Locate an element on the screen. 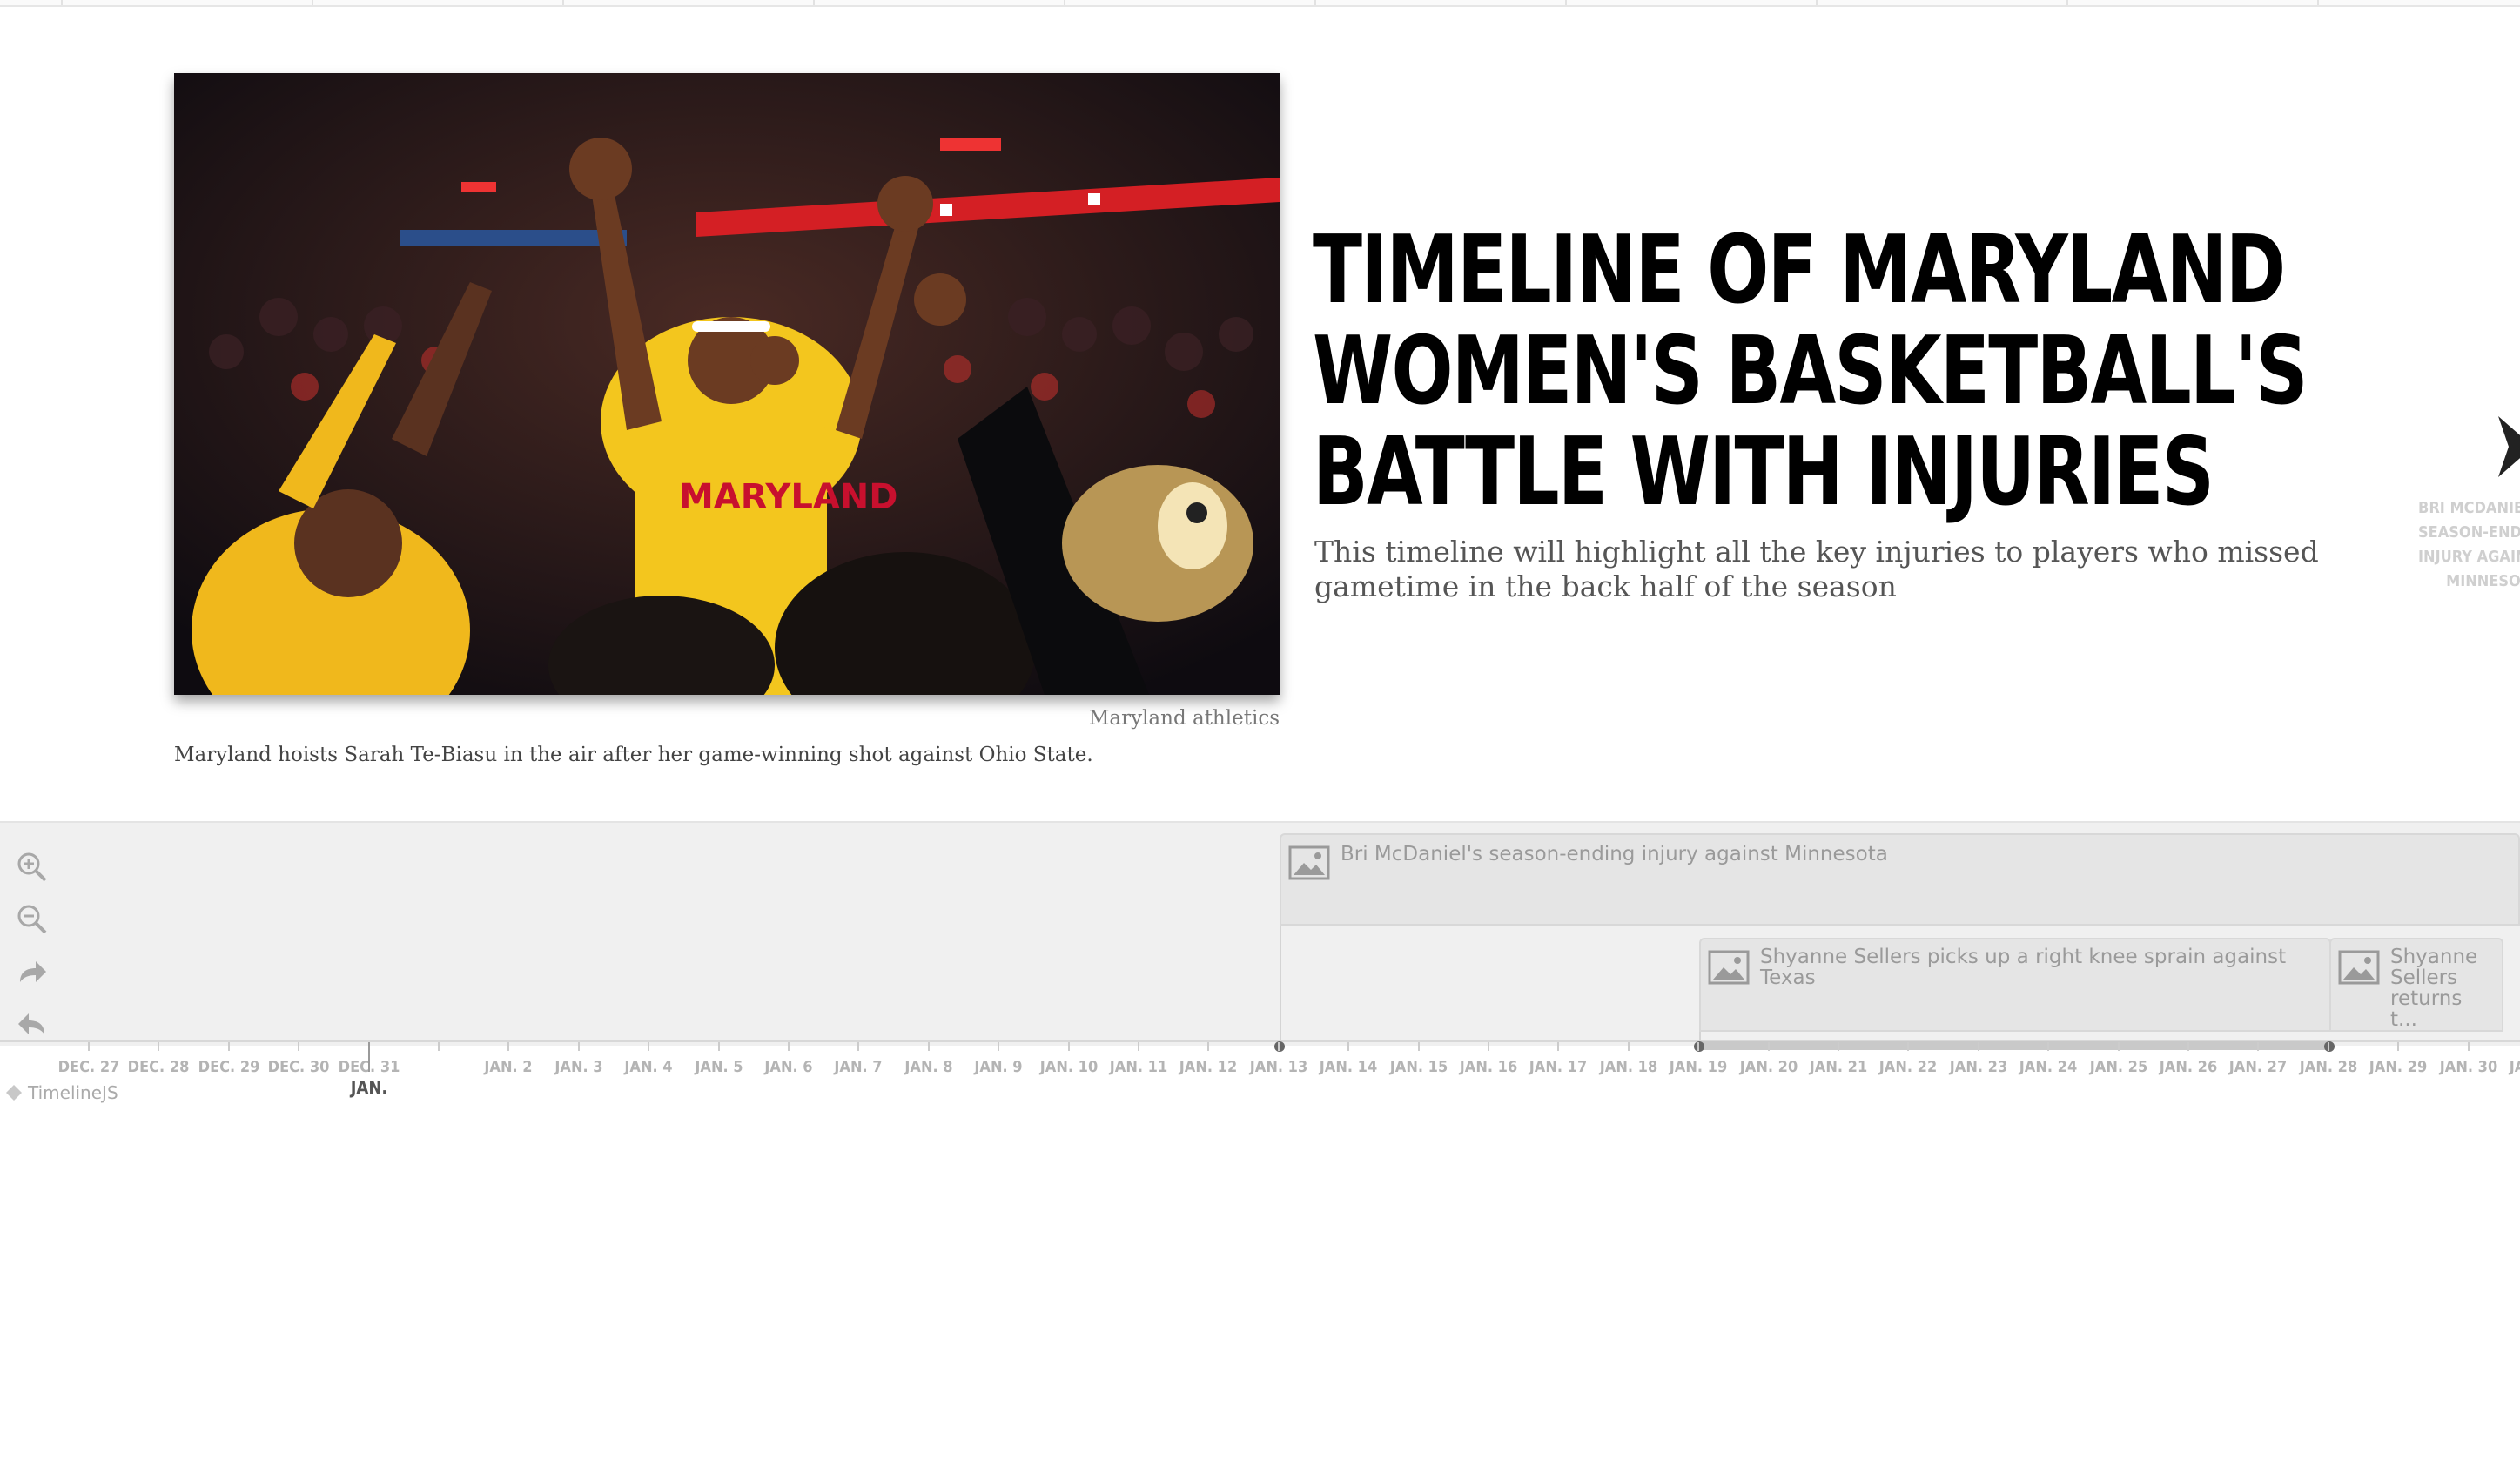 Image resolution: width=2520 pixels, height=1468 pixels. undo-icon is located at coordinates (31, 1023).